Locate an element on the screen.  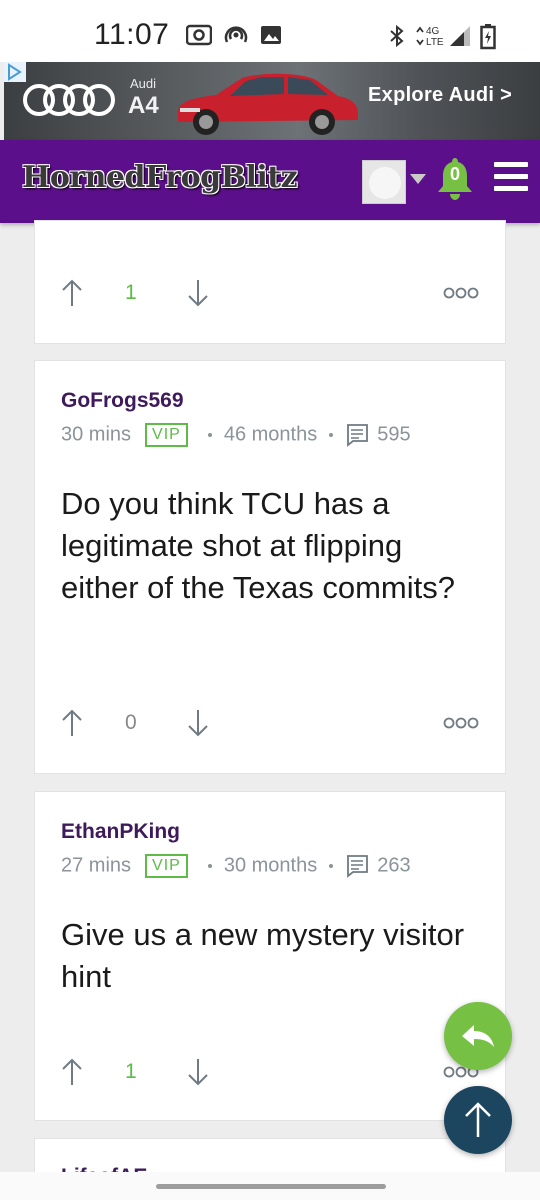
radio-icon is located at coordinates (199, 35).